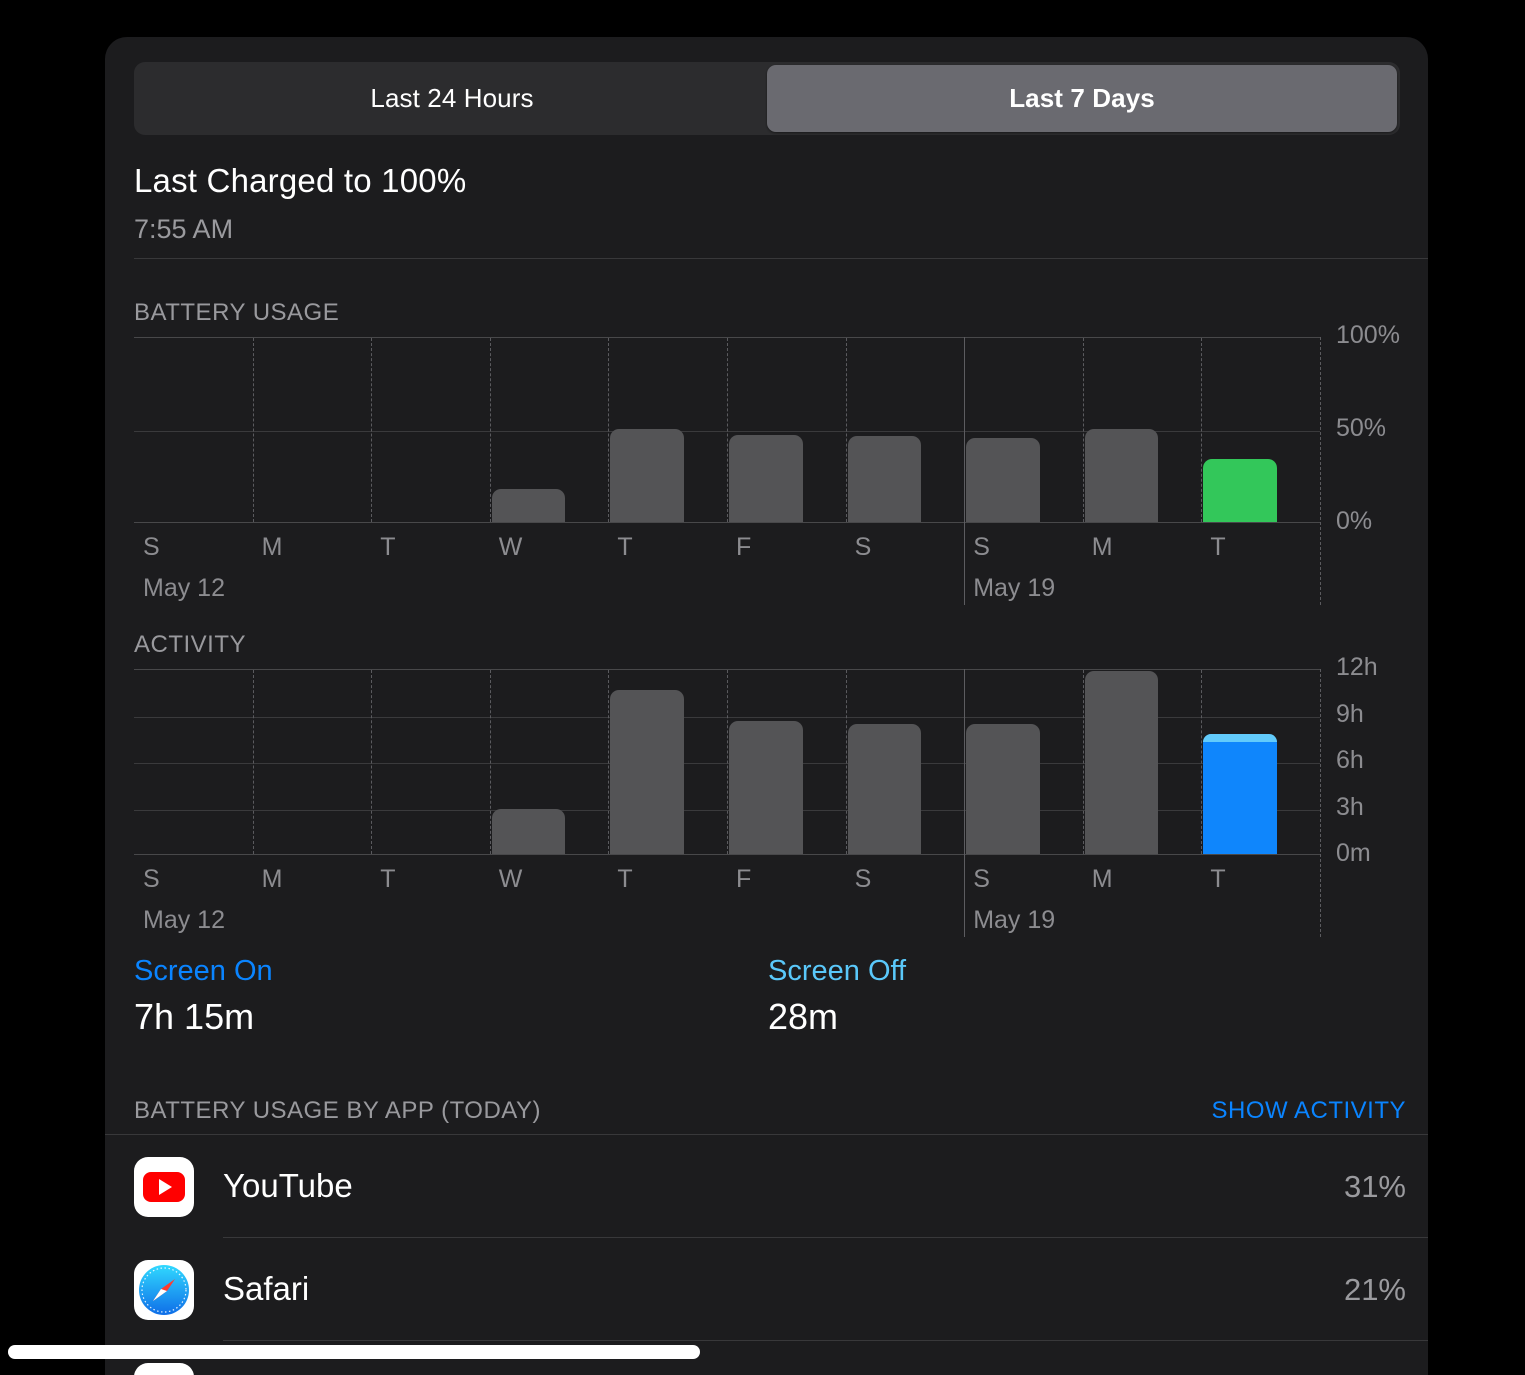  Describe the element at coordinates (1374, 1186) in the screenshot. I see `app-percent: 31%` at that location.